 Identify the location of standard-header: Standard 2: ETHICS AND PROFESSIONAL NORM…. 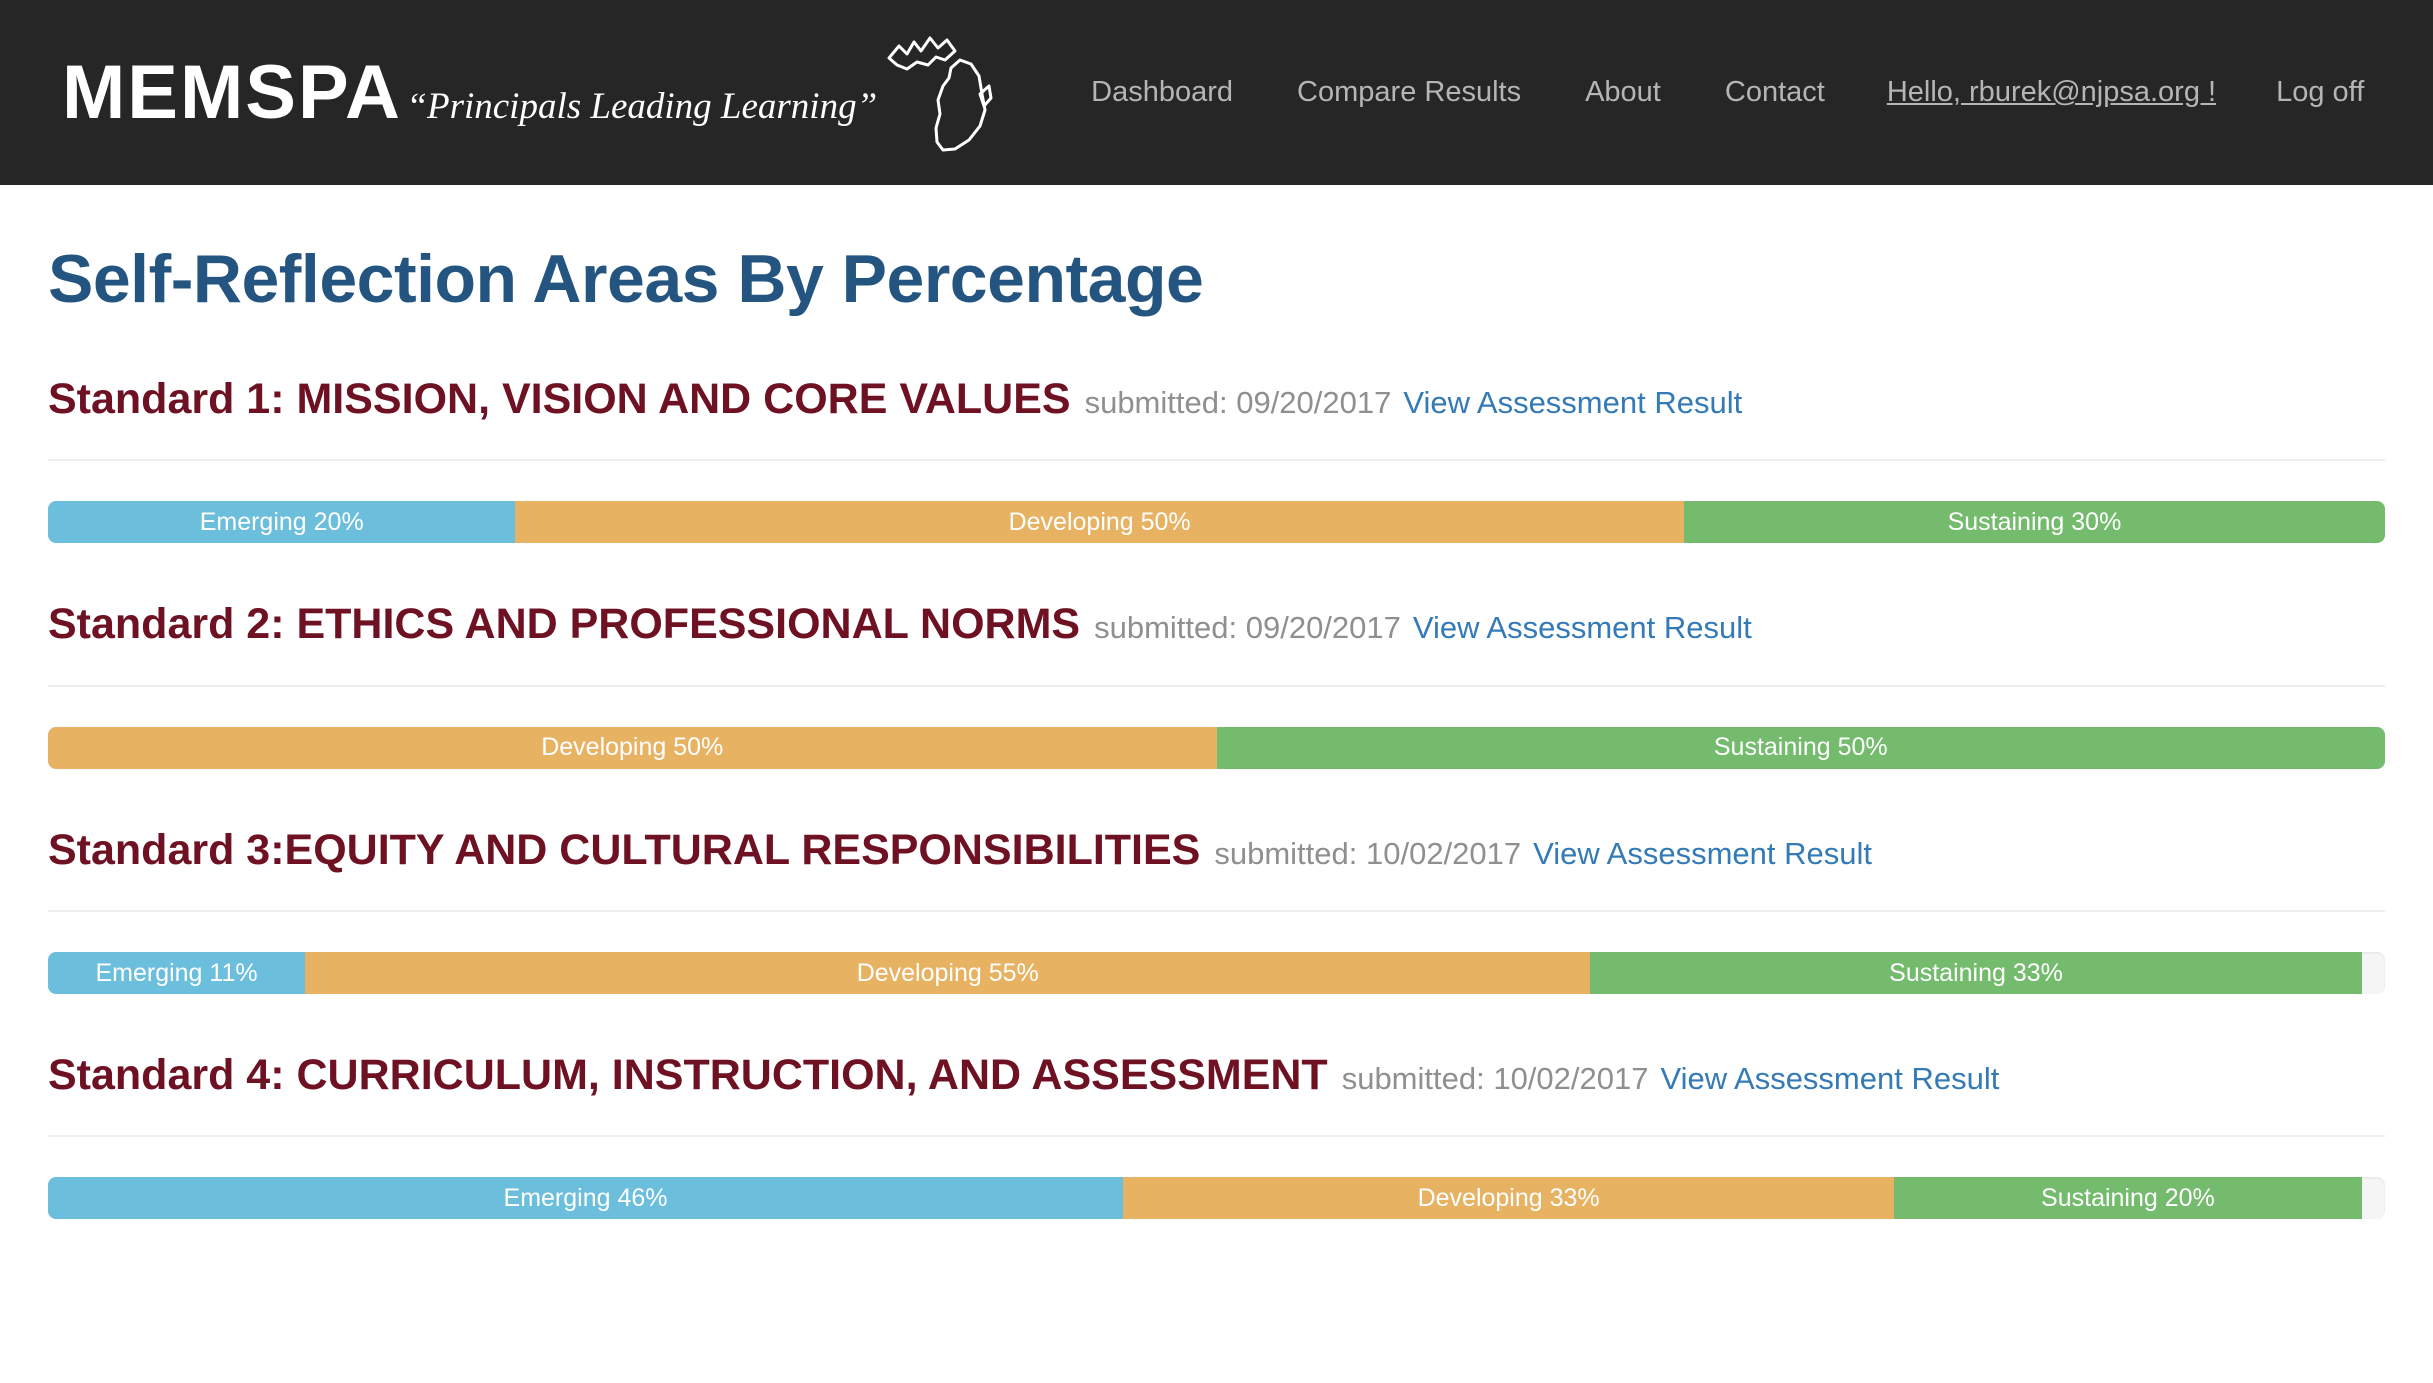
(1216, 624).